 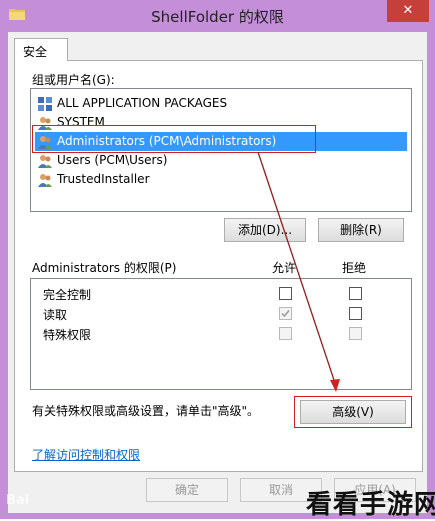 I want to click on tab-security: 安全, so click(x=41, y=49).